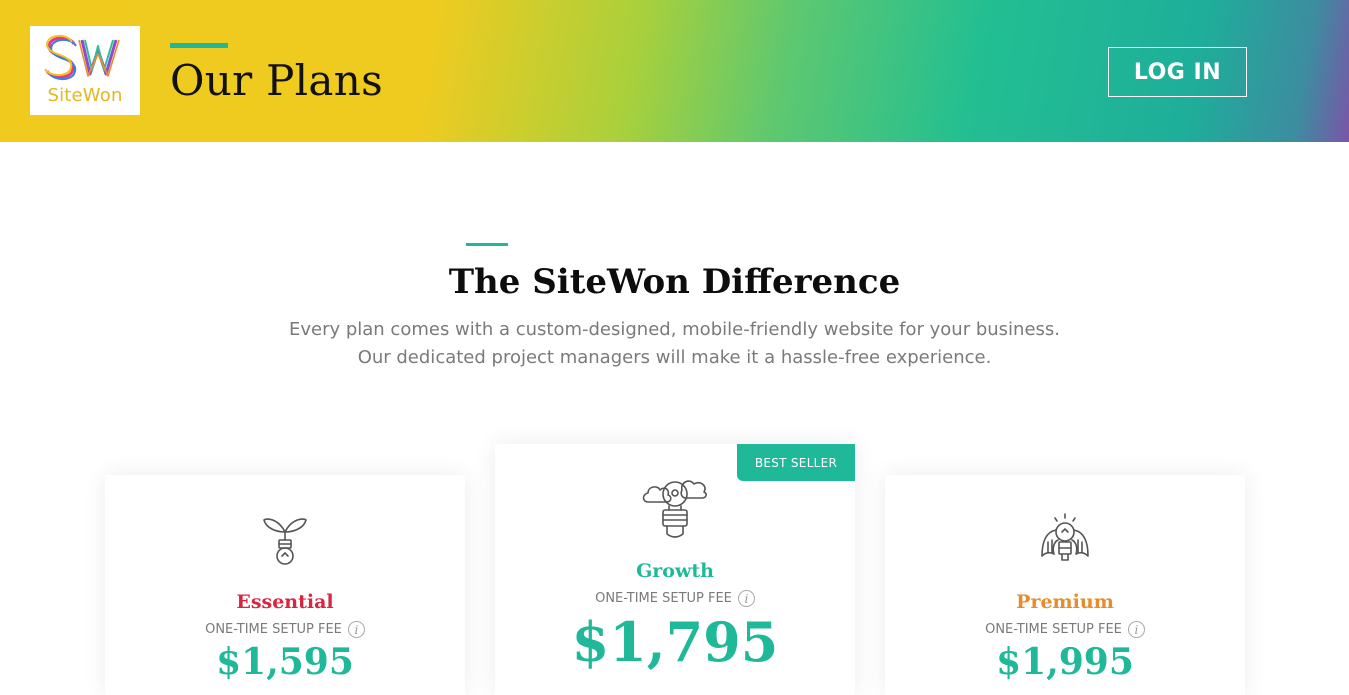 Image resolution: width=1349 pixels, height=695 pixels. What do you see at coordinates (199, 45) in the screenshot?
I see `title-accent-bar` at bounding box center [199, 45].